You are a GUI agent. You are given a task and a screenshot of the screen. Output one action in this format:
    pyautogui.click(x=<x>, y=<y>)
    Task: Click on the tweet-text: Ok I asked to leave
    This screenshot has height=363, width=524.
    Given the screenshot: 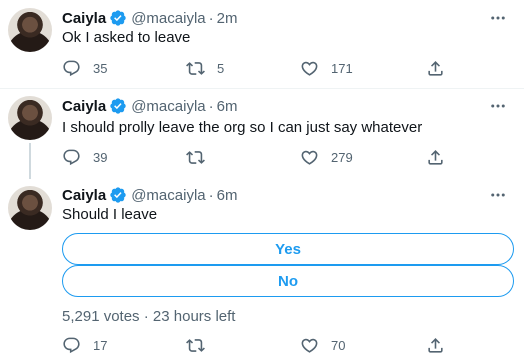 What is the action you would take?
    pyautogui.click(x=126, y=37)
    